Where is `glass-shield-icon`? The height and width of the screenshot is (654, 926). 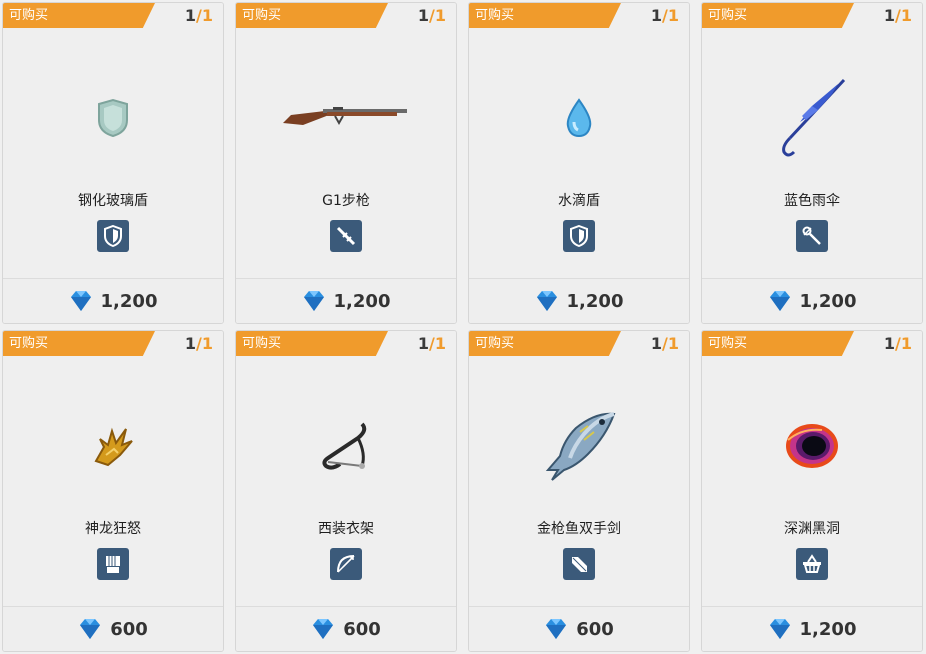
glass-shield-icon is located at coordinates (113, 118).